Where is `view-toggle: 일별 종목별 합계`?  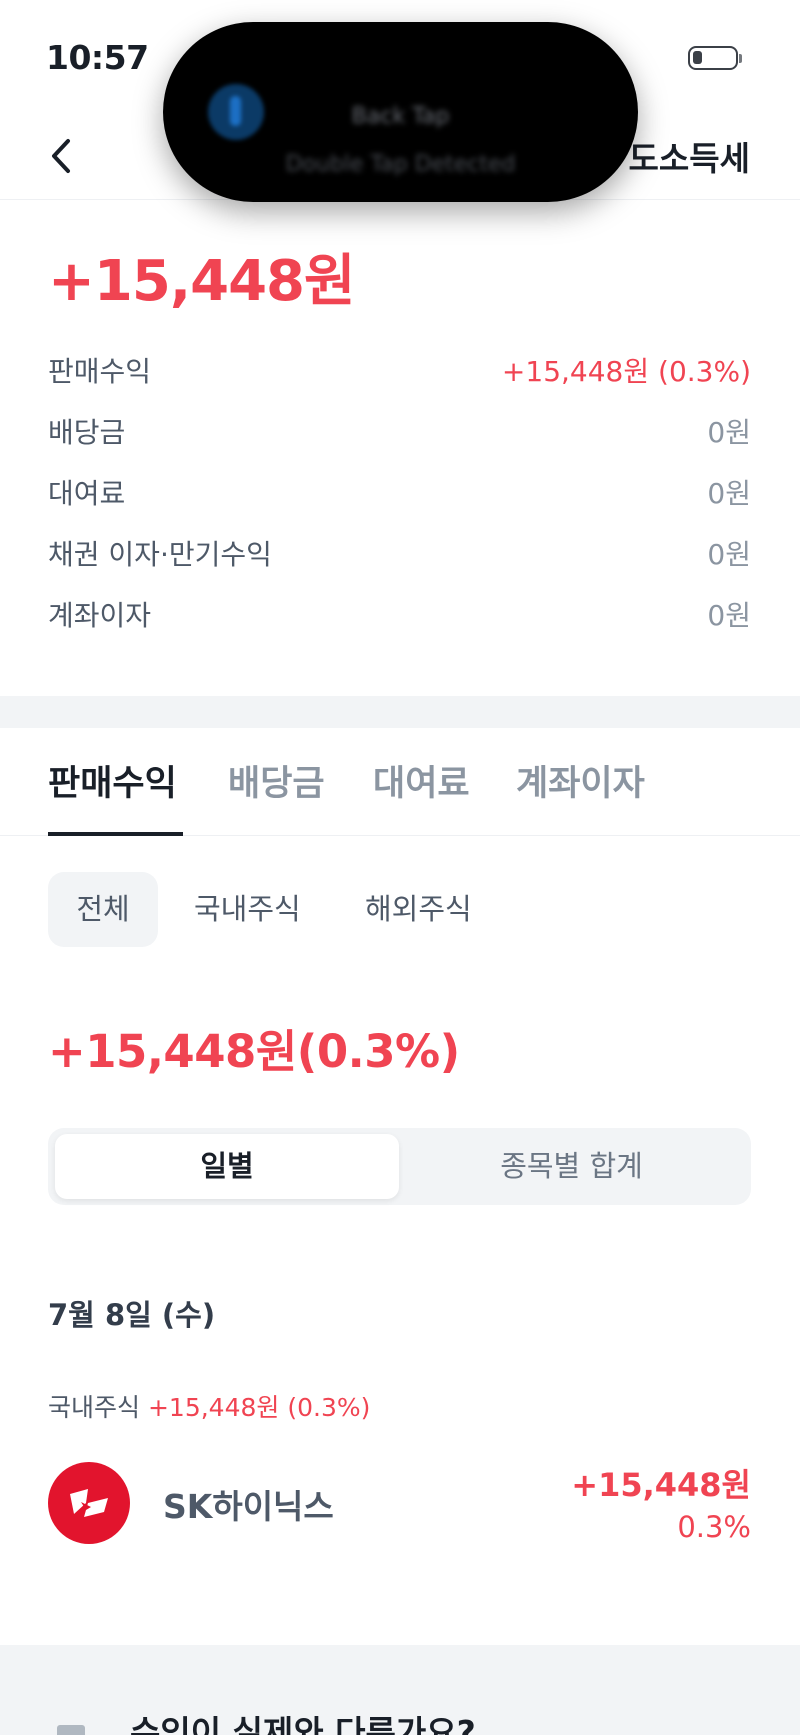 view-toggle: 일별 종목별 합계 is located at coordinates (399, 1166).